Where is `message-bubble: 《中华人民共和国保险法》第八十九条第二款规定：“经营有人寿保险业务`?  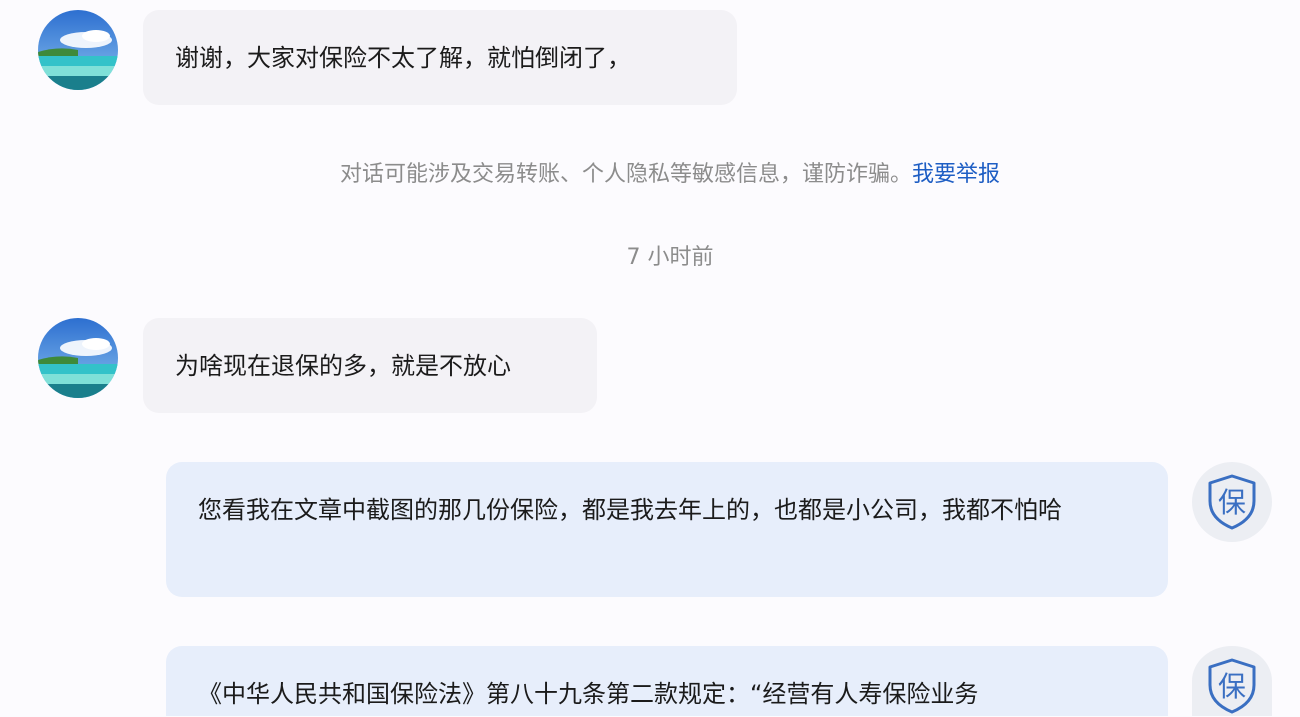
message-bubble: 《中华人民共和国保险法》第八十九条第二款规定：“经营有人寿保险业务 is located at coordinates (667, 681).